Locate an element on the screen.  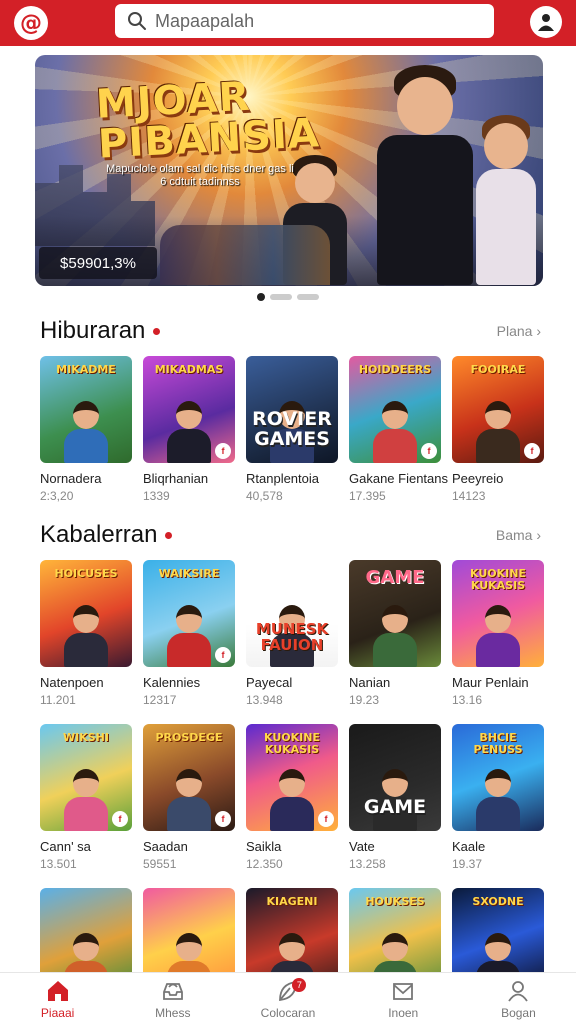
nav-item-leaf: 7 Colocaran is located at coordinates (287, 998).